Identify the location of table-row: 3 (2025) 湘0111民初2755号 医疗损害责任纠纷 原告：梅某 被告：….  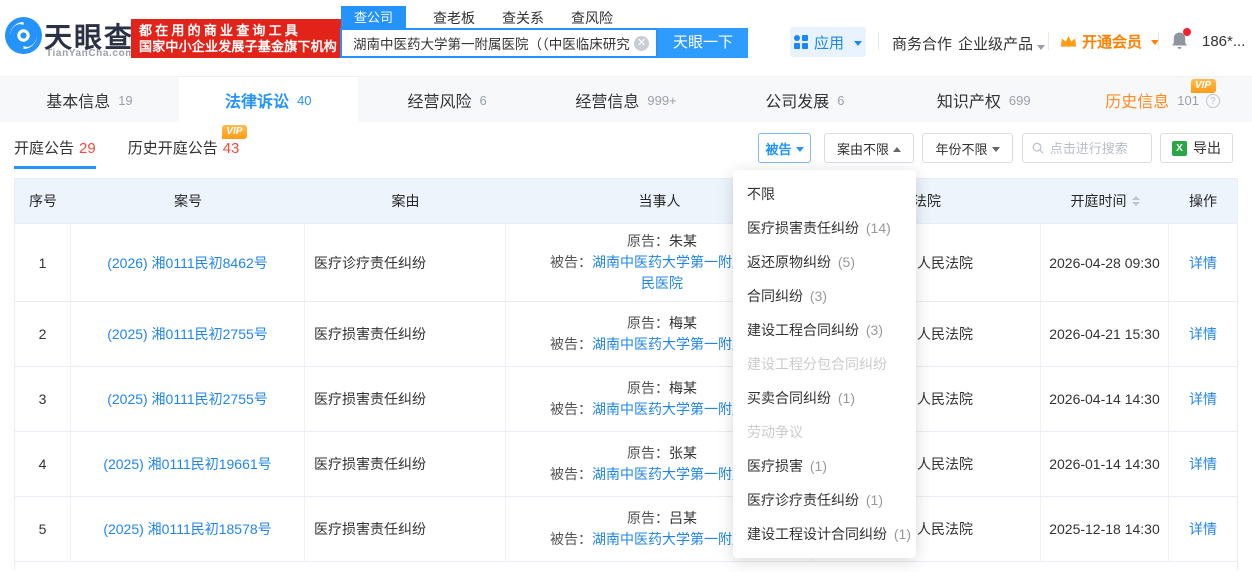
(626, 398).